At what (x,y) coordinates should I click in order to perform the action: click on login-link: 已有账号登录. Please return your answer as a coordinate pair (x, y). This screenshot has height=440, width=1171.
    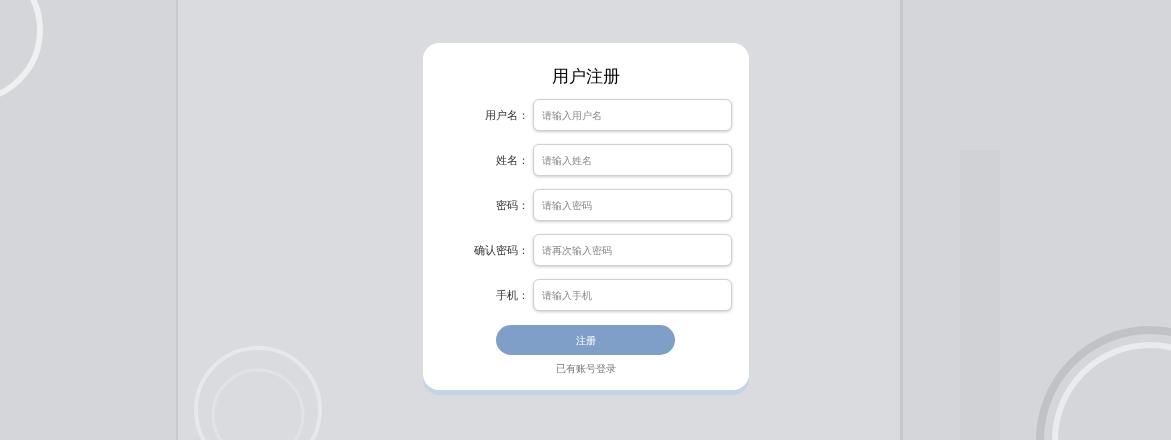
    Looking at the image, I should click on (585, 368).